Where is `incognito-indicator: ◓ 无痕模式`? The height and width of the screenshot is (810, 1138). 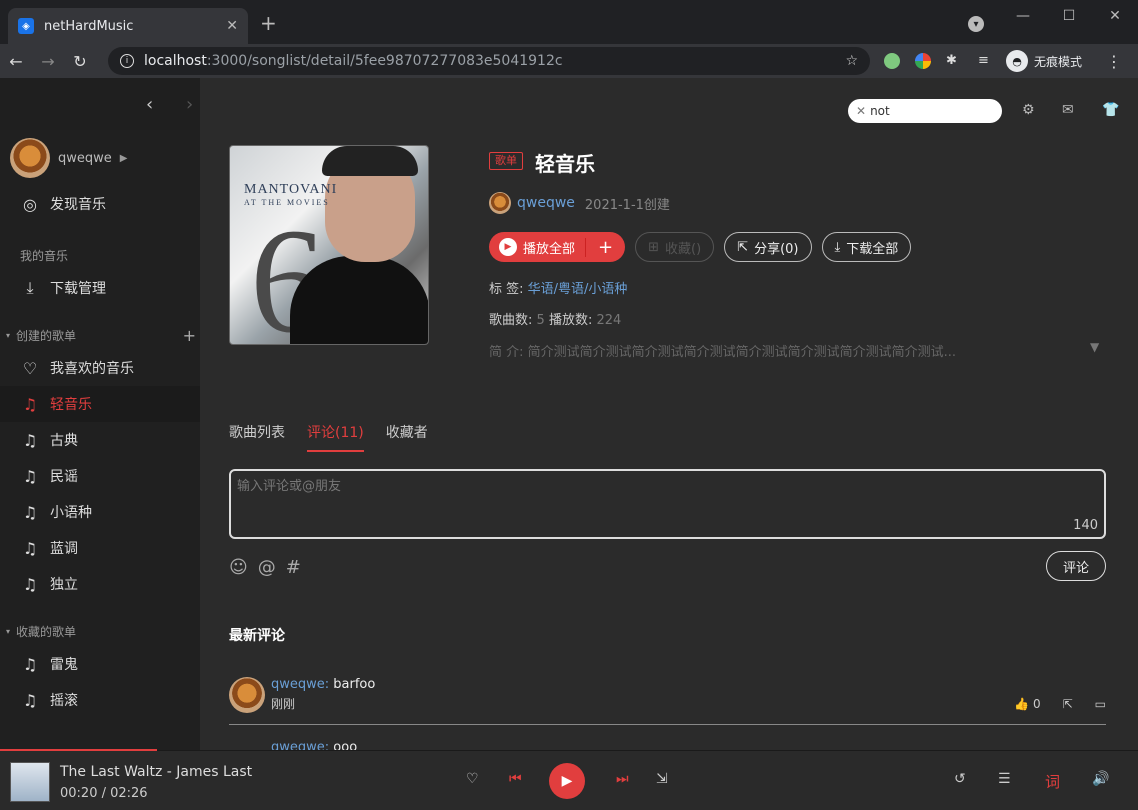
incognito-indicator: ◓ 无痕模式 is located at coordinates (1044, 61).